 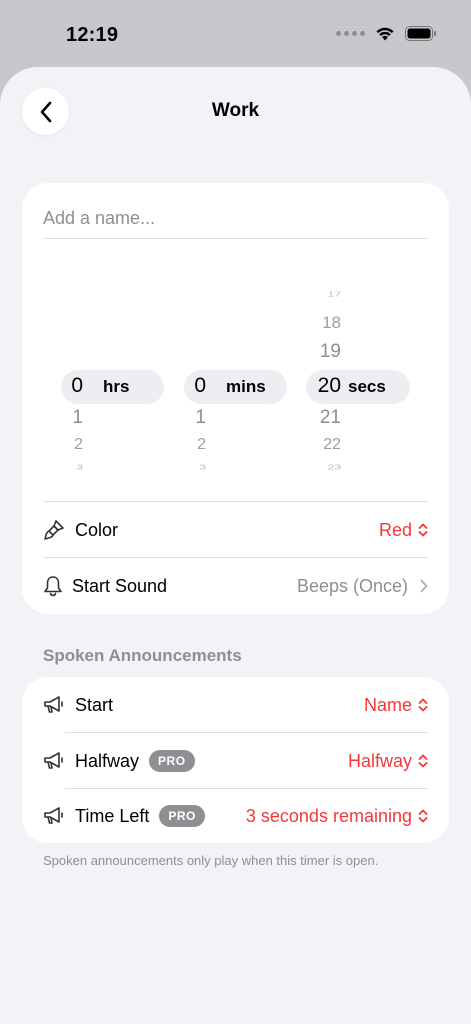 I want to click on paintbrush-icon, so click(x=56, y=530).